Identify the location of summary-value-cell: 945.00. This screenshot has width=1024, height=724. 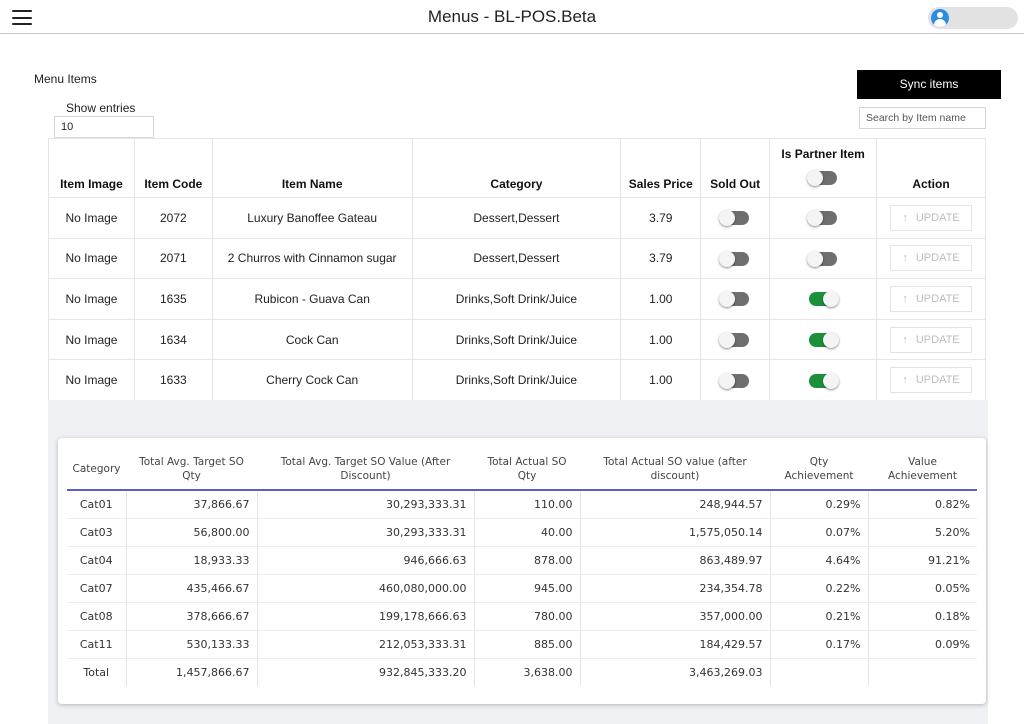
(526, 588).